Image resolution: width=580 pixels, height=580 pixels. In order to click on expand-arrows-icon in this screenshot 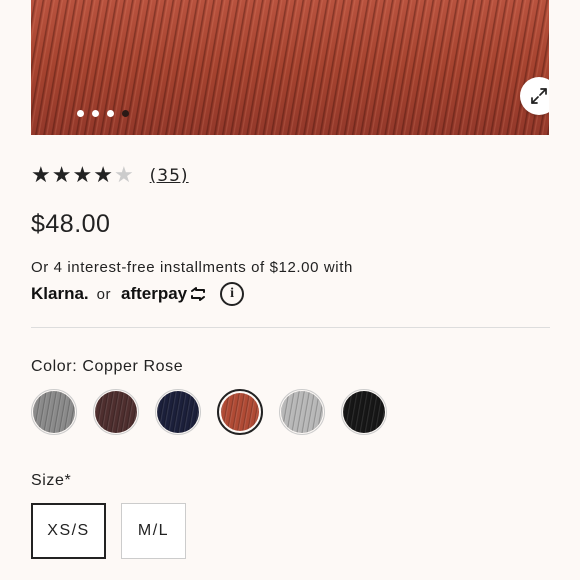, I will do `click(539, 96)`.